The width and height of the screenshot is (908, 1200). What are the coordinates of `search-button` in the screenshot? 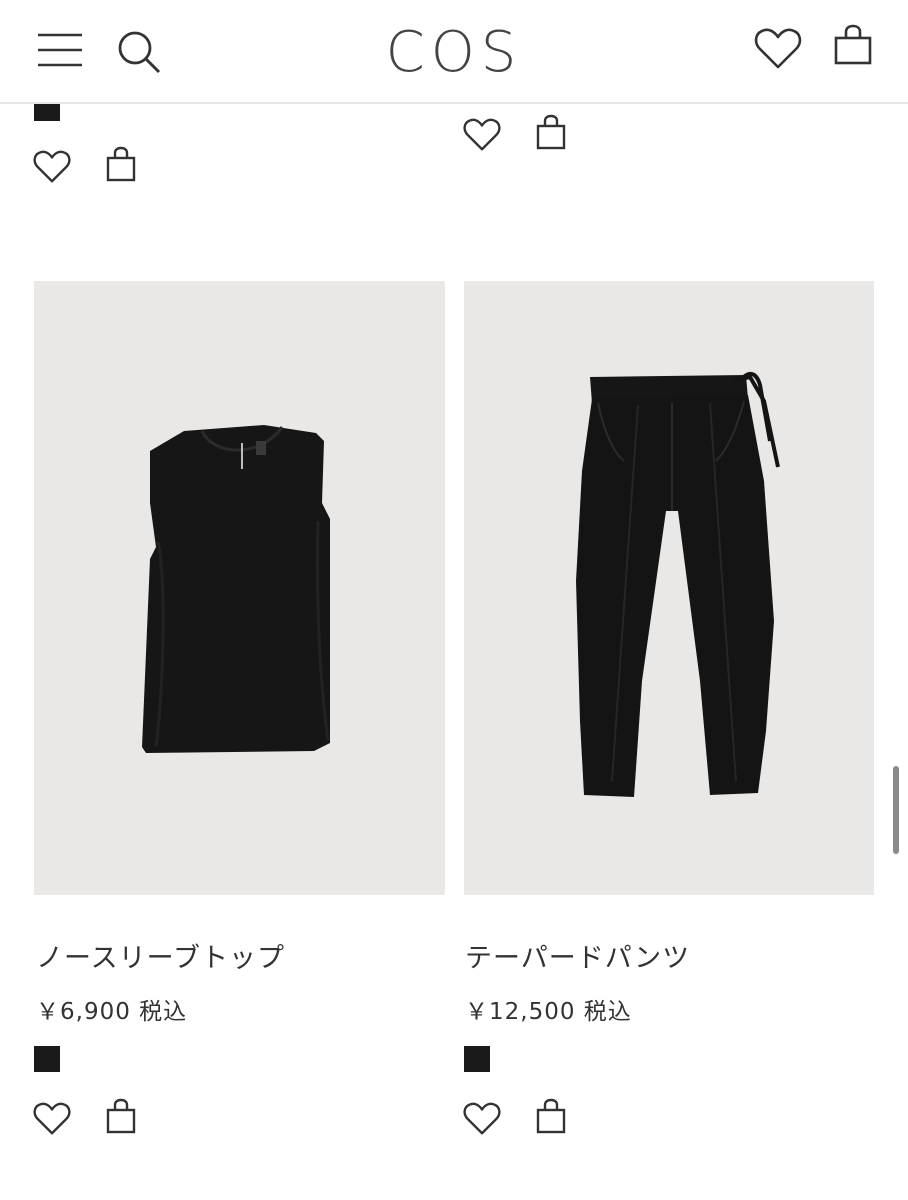 It's located at (139, 52).